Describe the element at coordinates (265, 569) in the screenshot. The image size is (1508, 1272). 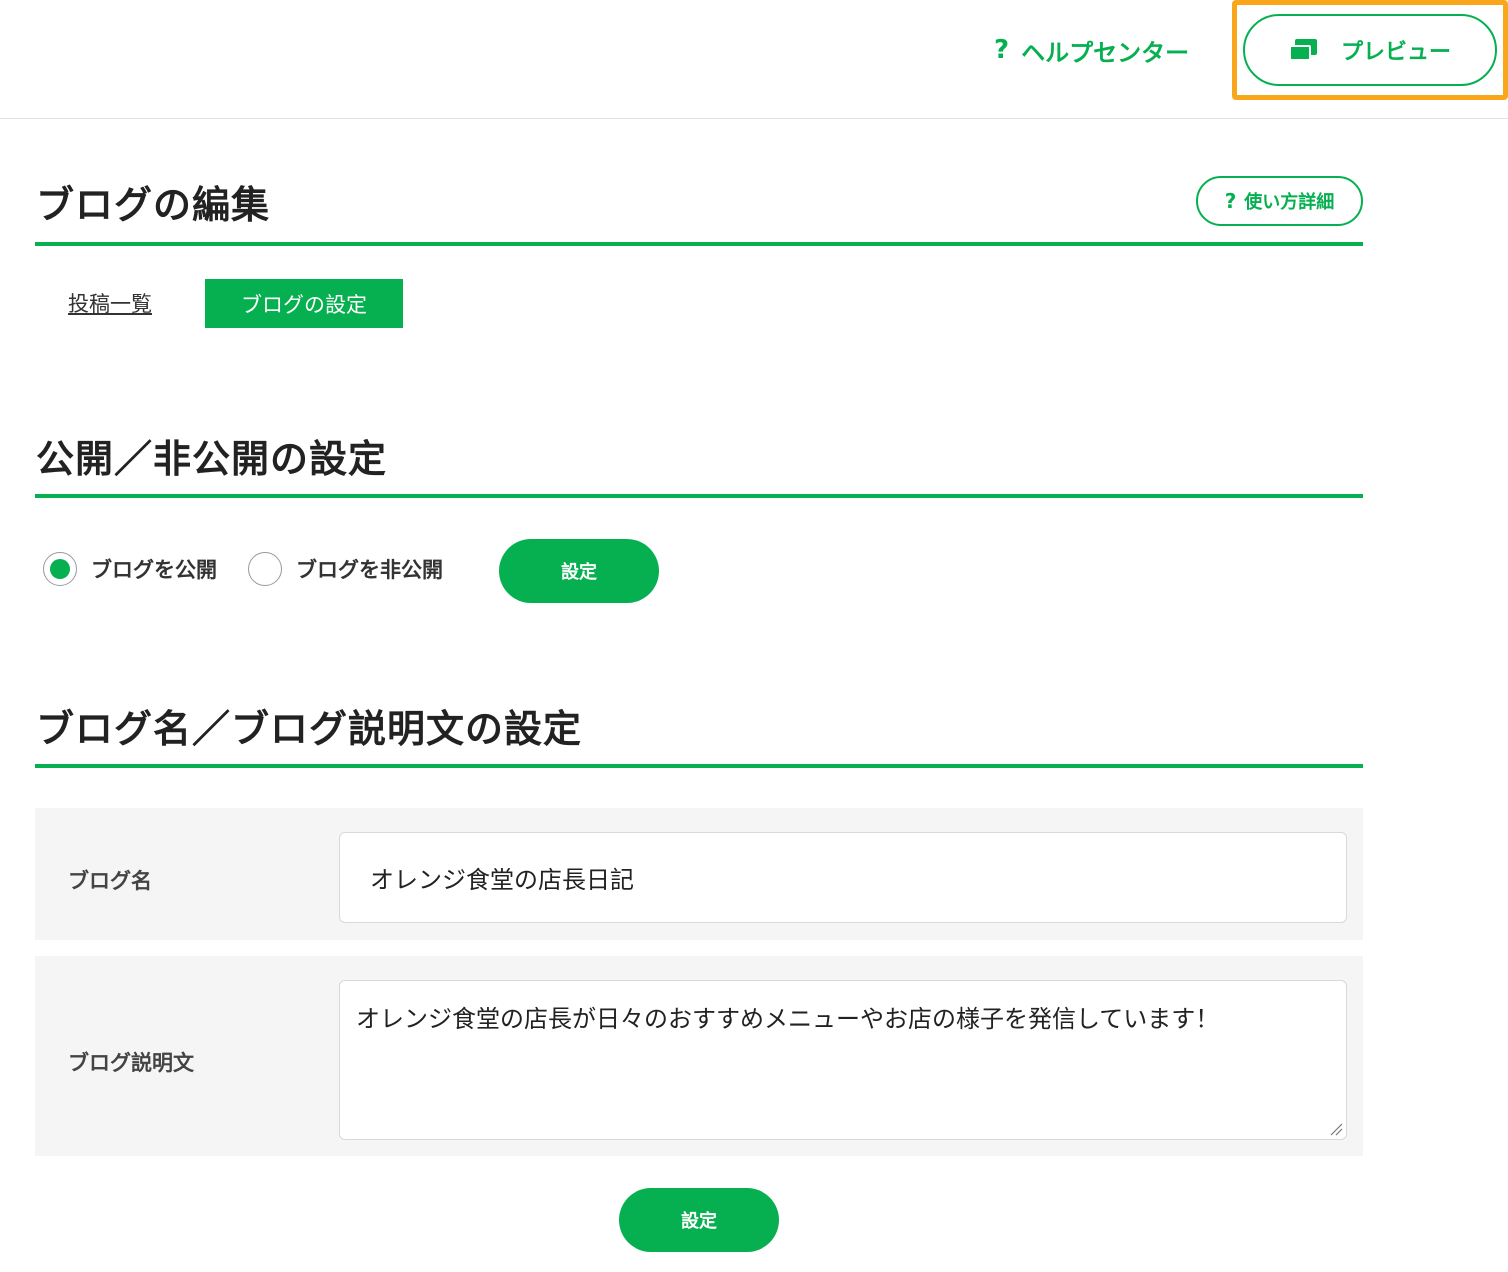
I see `radio-private-circle` at that location.